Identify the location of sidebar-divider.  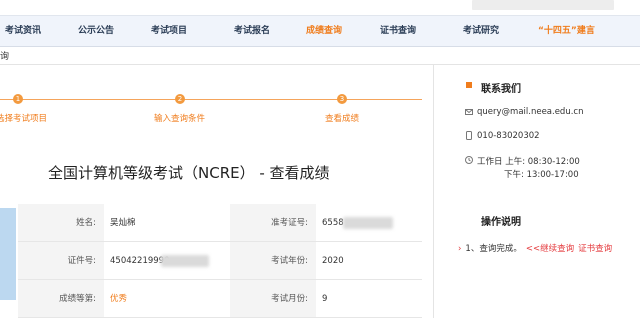
(433, 191).